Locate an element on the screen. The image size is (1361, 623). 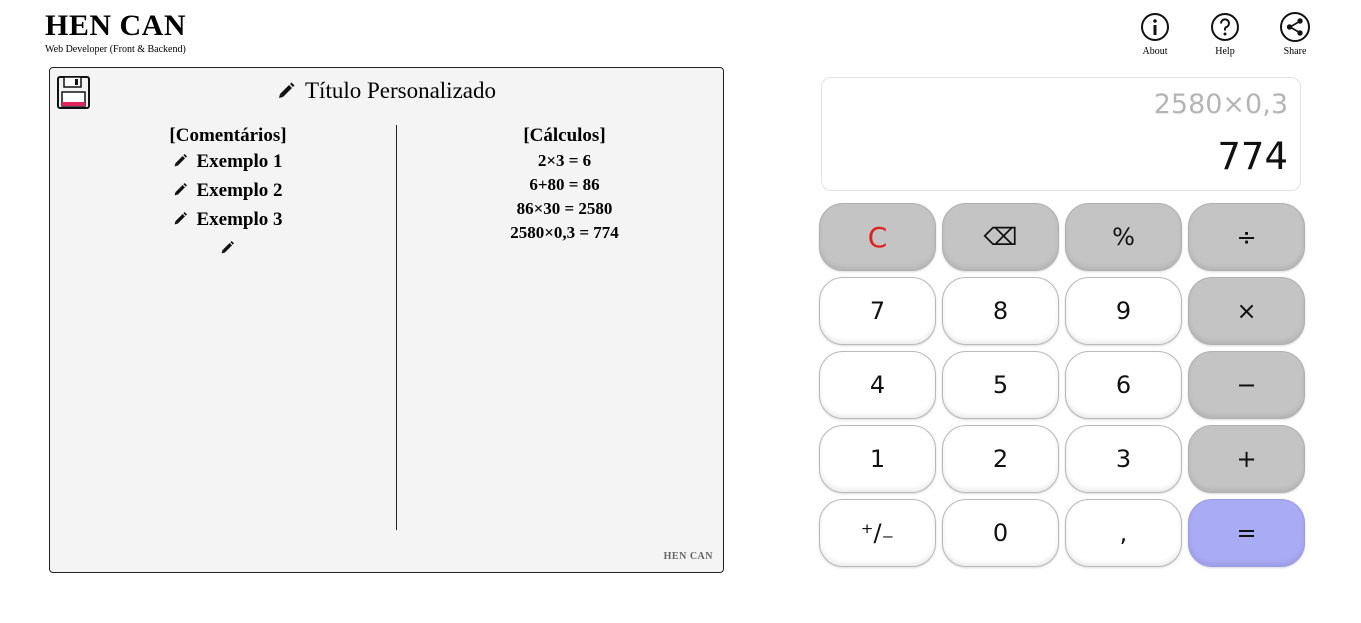
key-label: 1 is located at coordinates (877, 459).